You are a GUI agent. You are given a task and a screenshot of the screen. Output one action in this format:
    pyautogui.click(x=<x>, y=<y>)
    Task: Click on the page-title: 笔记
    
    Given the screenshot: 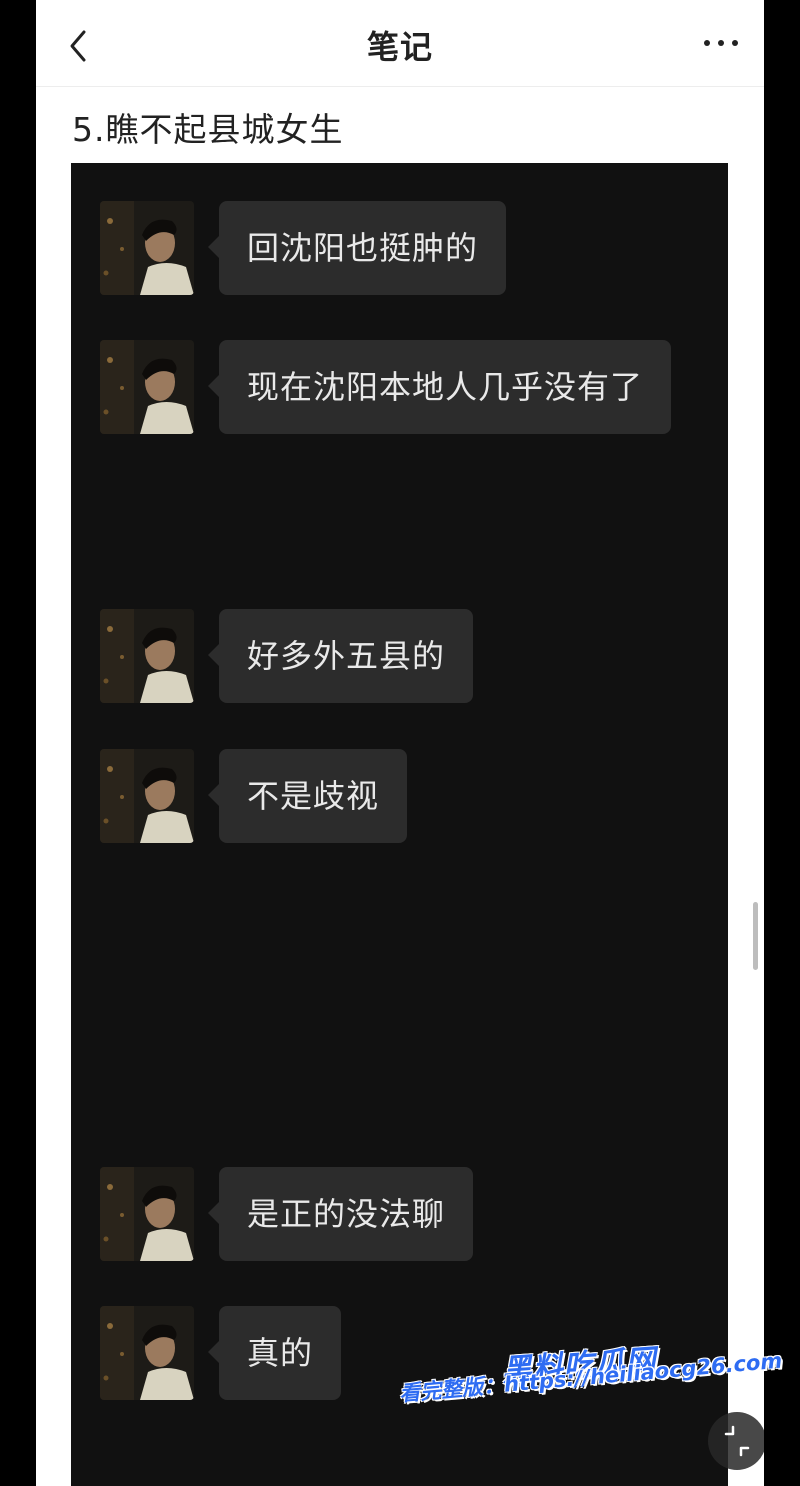 What is the action you would take?
    pyautogui.click(x=399, y=47)
    